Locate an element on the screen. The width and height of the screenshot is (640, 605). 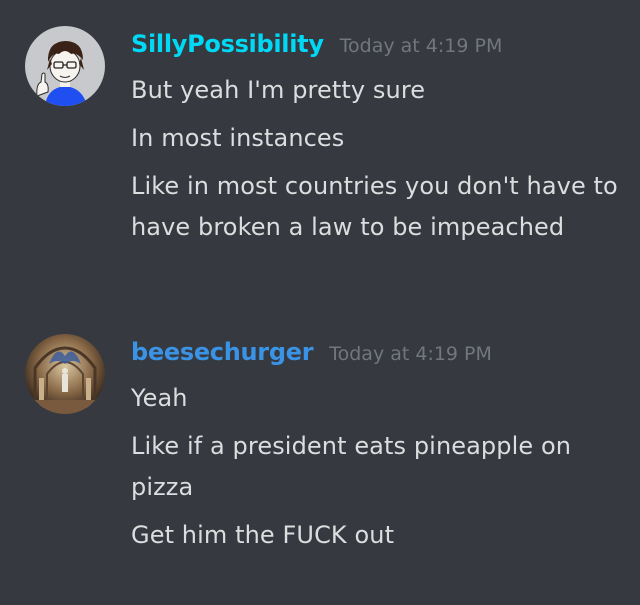
username: beesechurger is located at coordinates (222, 352).